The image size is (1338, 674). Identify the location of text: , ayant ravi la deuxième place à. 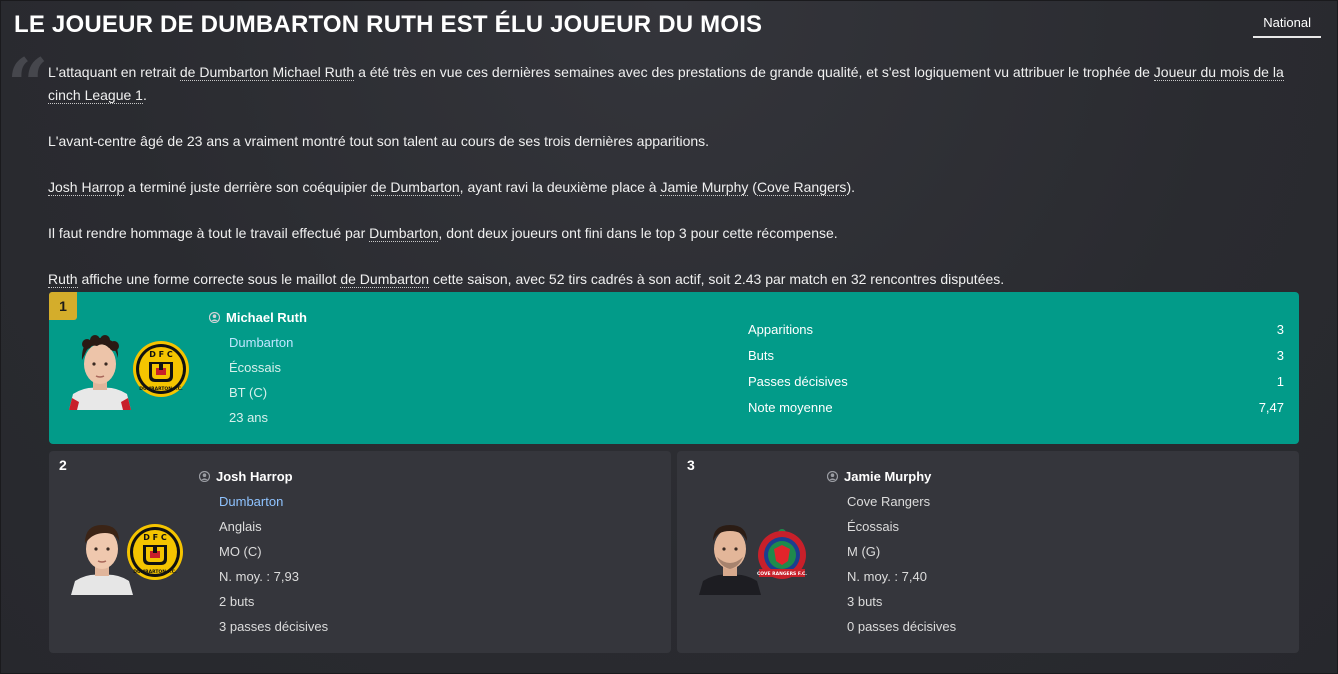
(560, 187).